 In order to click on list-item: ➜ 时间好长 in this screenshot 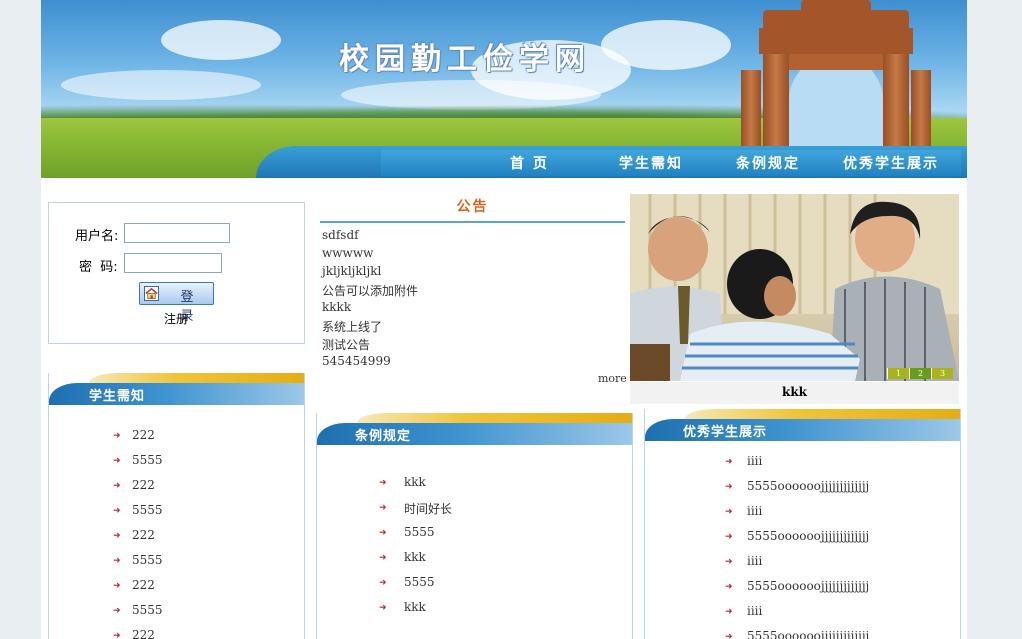, I will do `click(489, 512)`.